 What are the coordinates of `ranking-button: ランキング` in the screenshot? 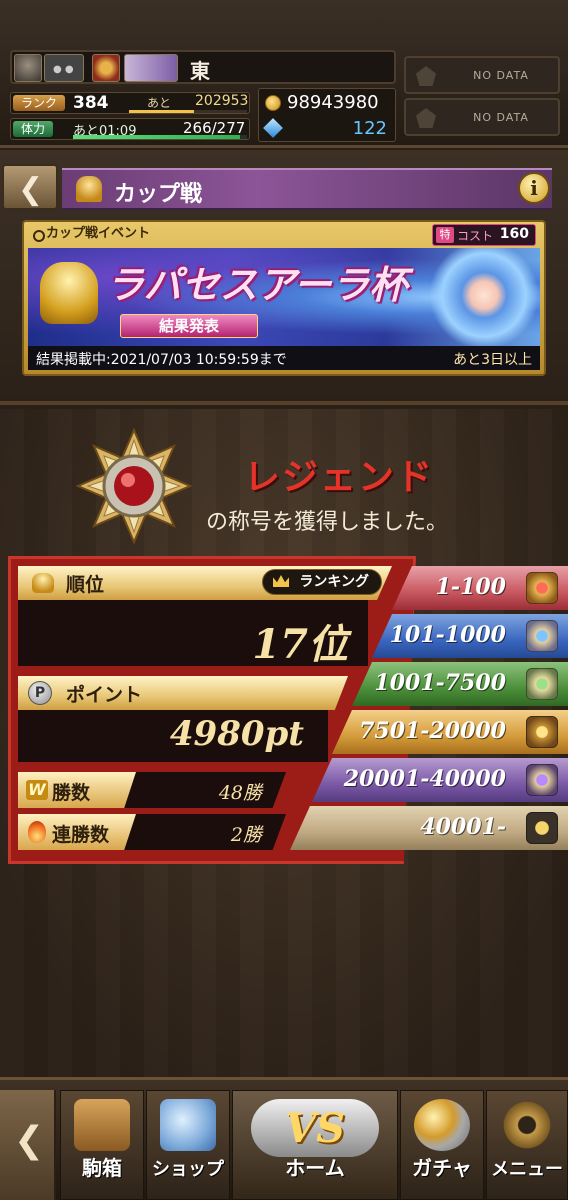 It's located at (322, 582).